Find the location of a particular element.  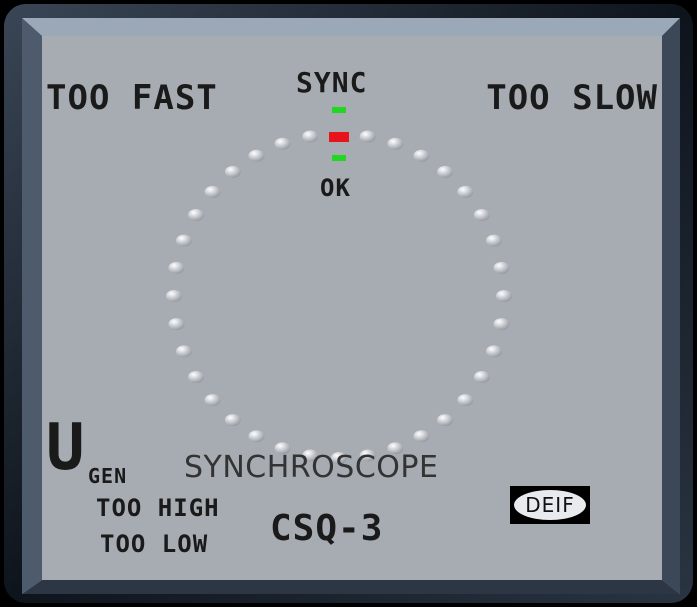

too-slow-indicator: TOO SLOW is located at coordinates (572, 98).